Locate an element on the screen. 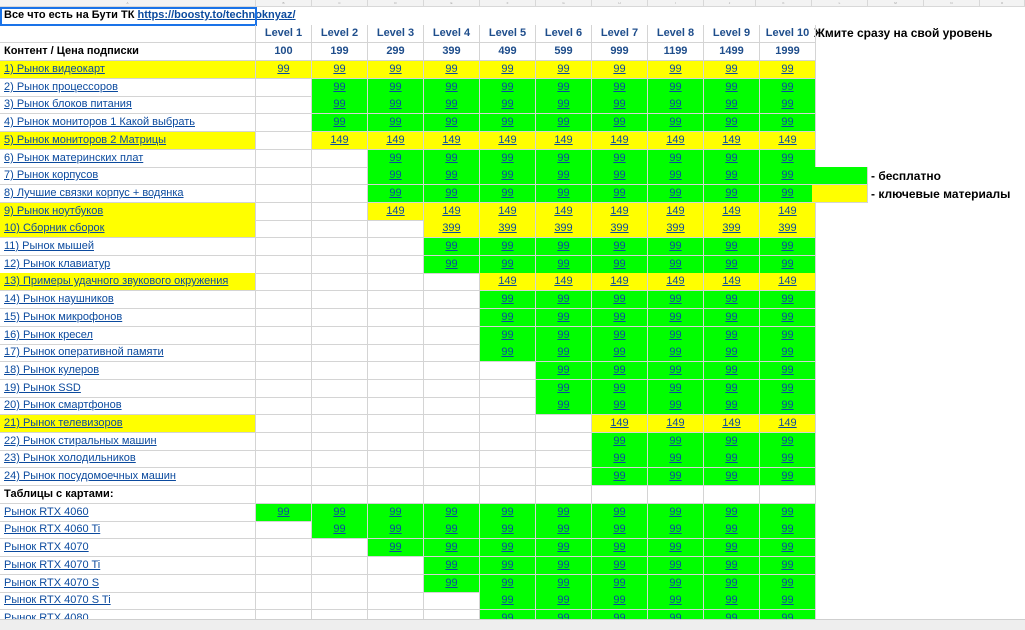 The height and width of the screenshot is (630, 1025). column-header-i: I is located at coordinates (676, 3).